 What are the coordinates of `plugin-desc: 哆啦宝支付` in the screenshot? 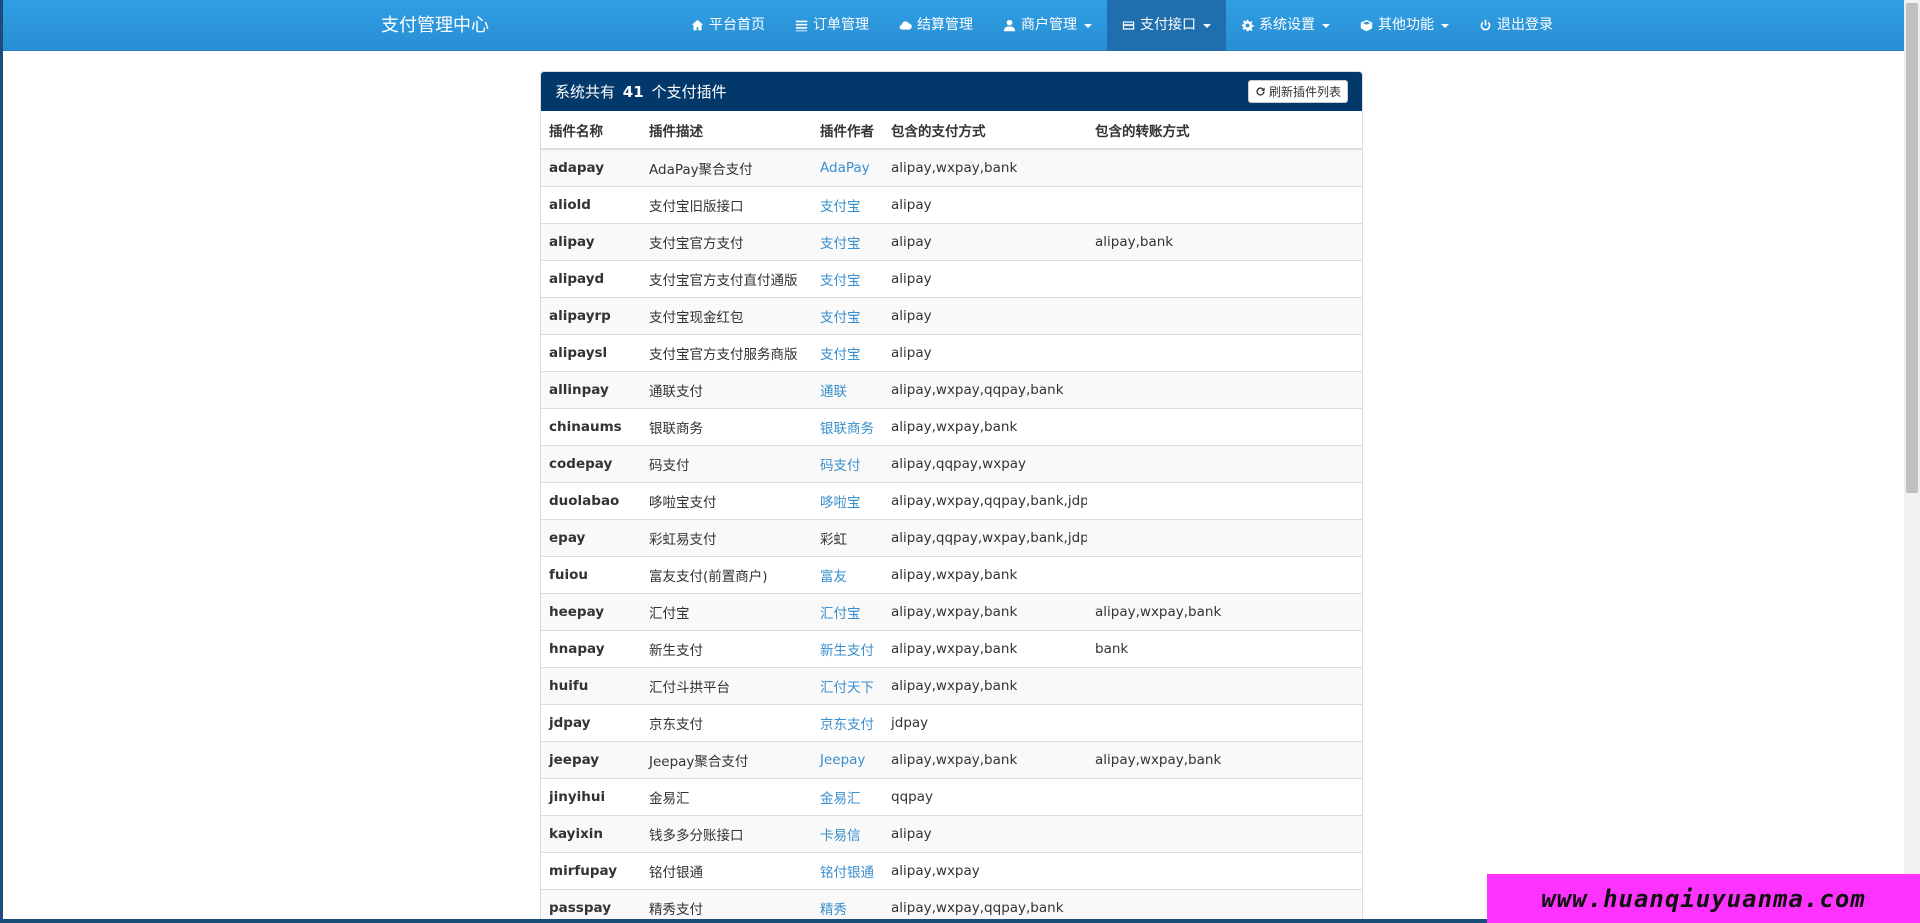 It's located at (726, 500).